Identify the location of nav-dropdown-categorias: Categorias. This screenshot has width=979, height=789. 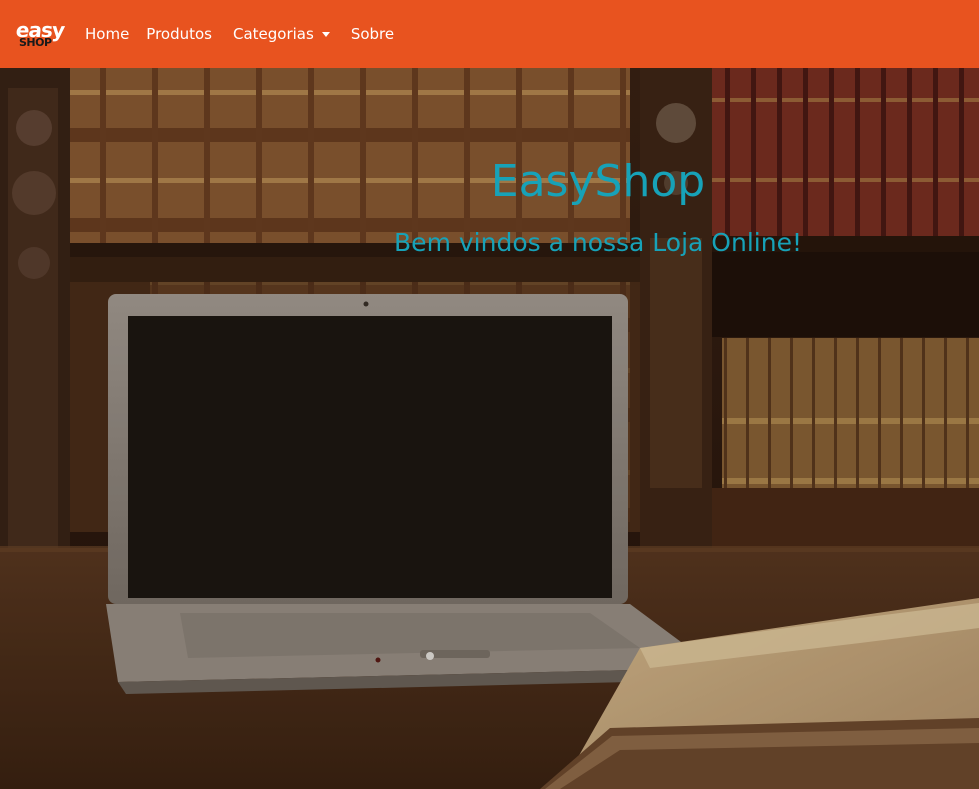
(281, 34).